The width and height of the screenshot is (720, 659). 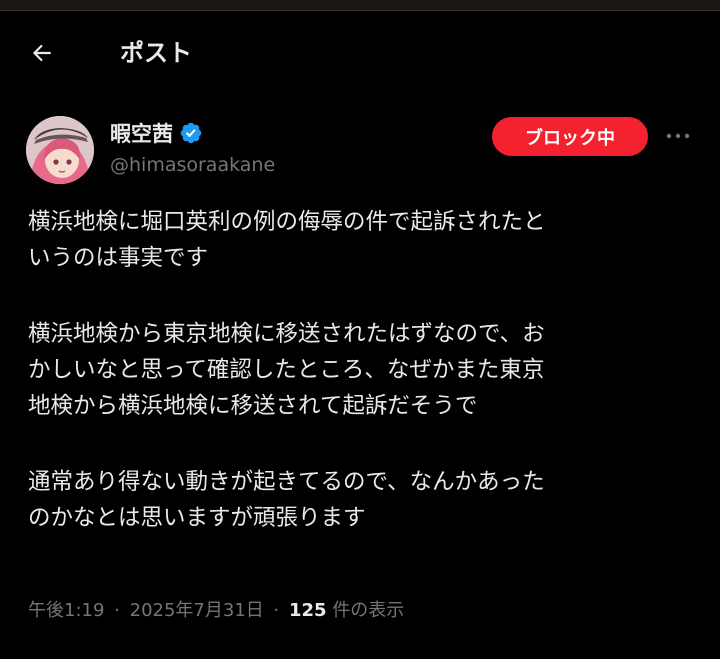 I want to click on post-line: のかなとは思いますが頑張ります, so click(x=197, y=518).